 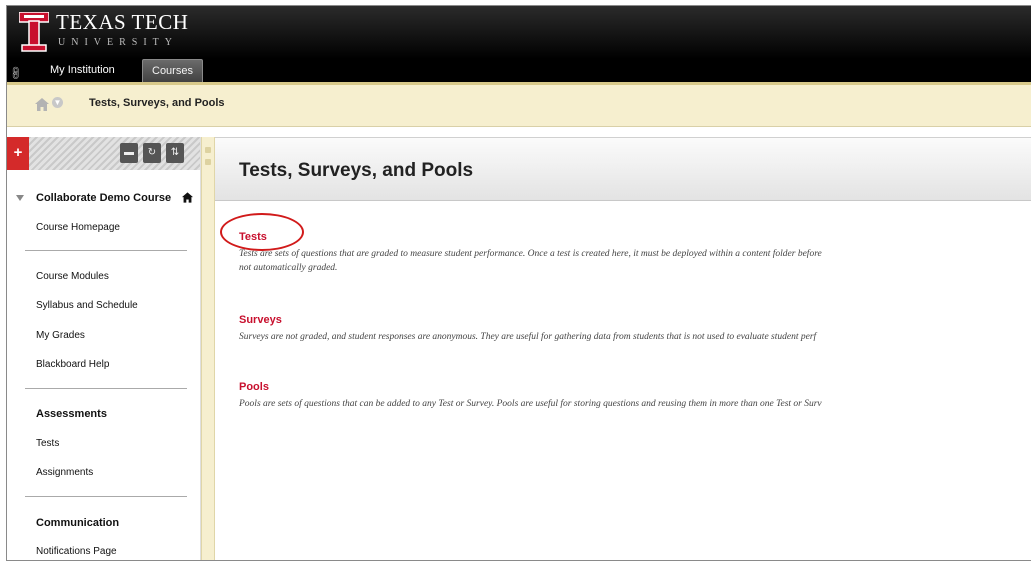 I want to click on brand-title: TEXAS TECH, so click(x=122, y=22).